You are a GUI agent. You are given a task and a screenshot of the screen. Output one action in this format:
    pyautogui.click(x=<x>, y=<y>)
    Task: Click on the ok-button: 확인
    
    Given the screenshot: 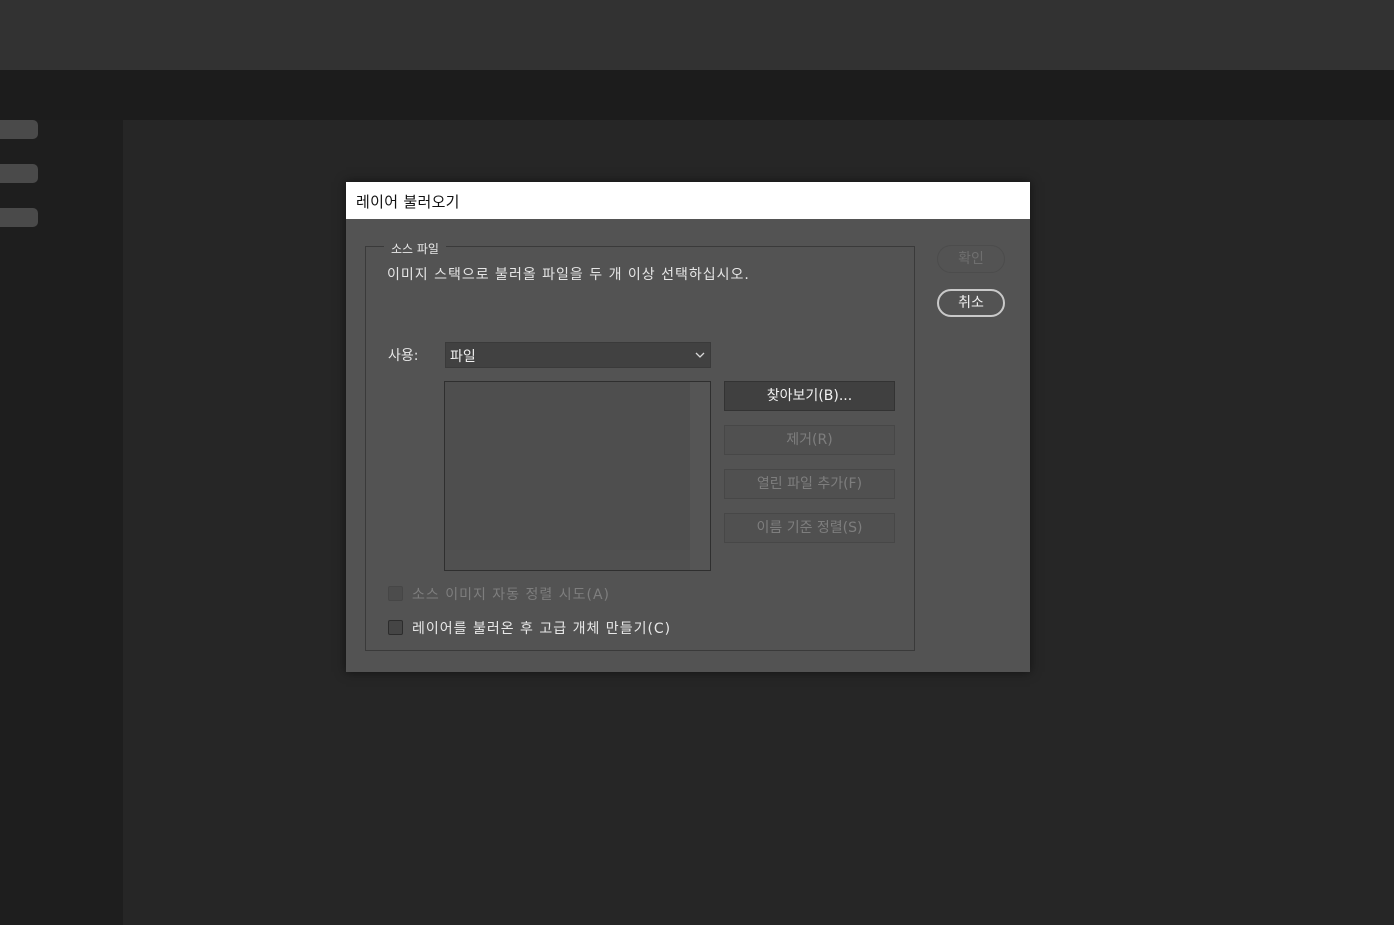 What is the action you would take?
    pyautogui.click(x=971, y=259)
    